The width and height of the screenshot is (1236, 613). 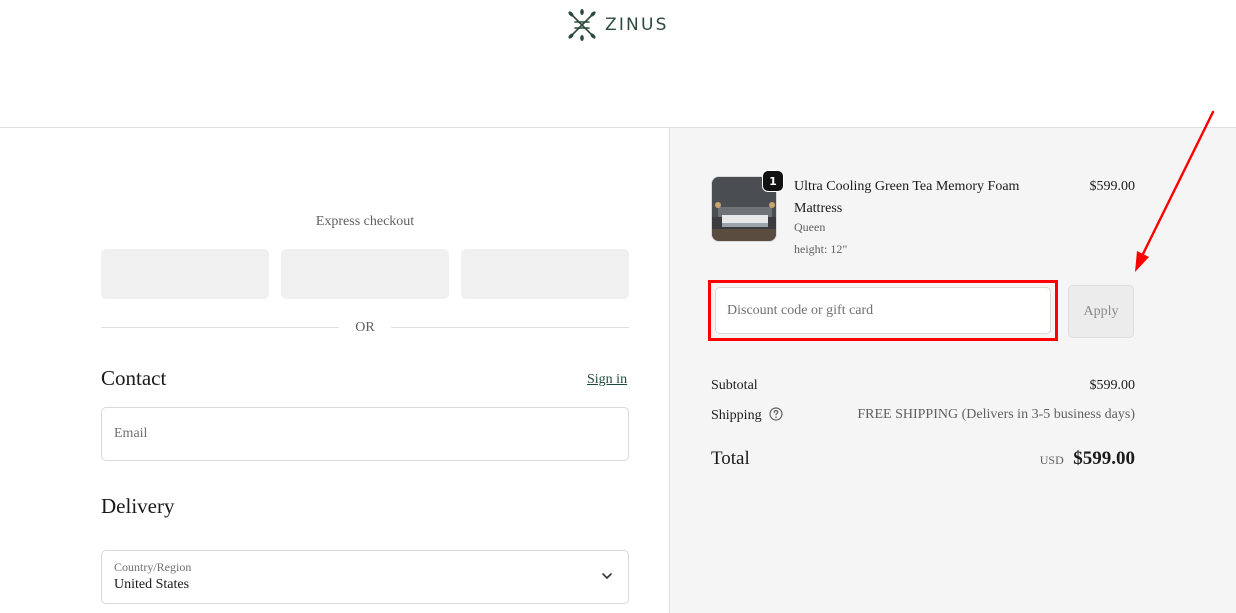 I want to click on total-value-group: USD $599.00, so click(x=1087, y=459).